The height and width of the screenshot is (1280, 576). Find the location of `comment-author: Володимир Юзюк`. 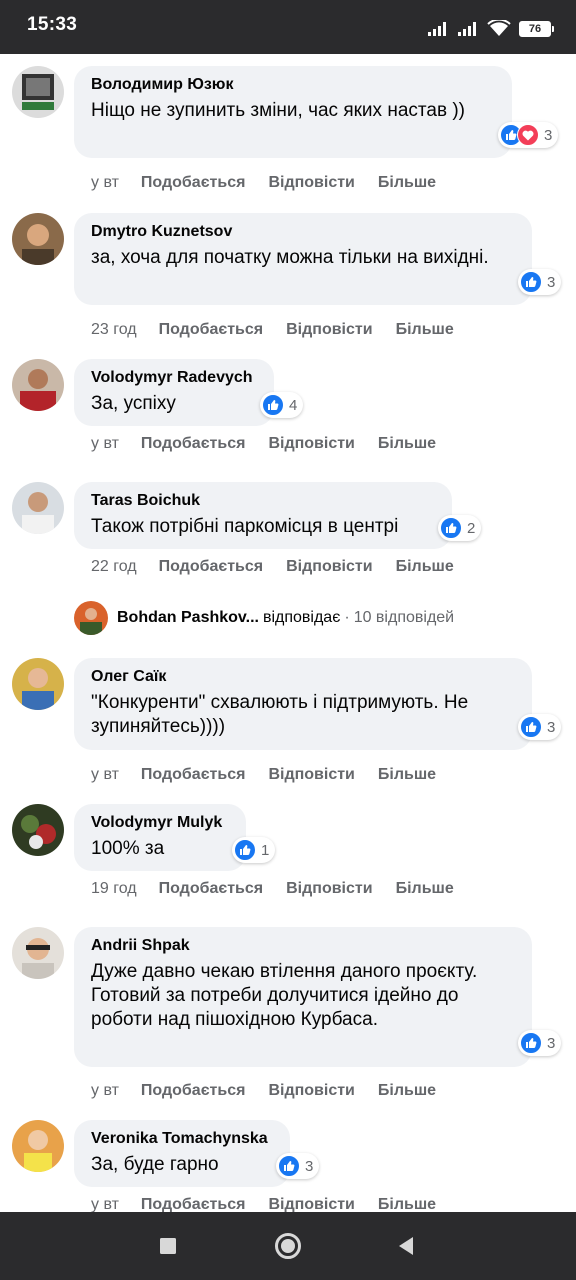

comment-author: Володимир Юзюк is located at coordinates (293, 85).